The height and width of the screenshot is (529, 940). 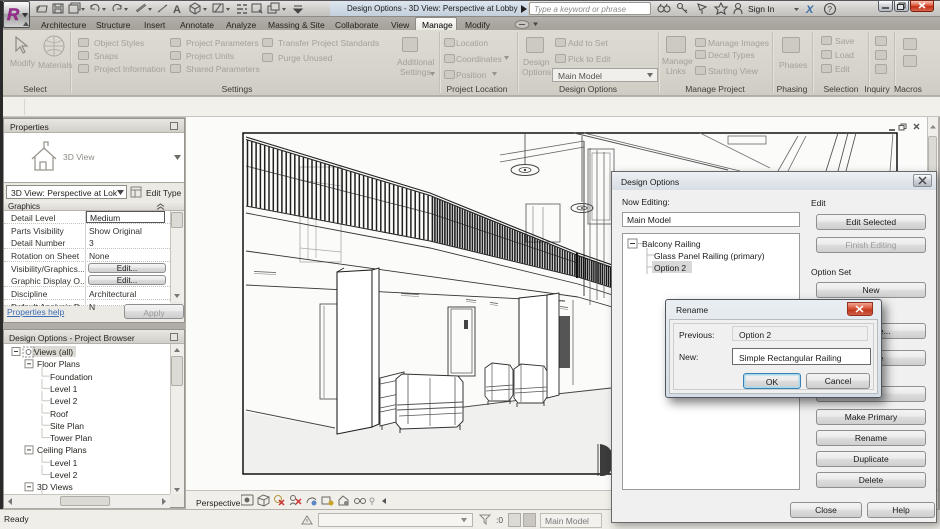 I want to click on svg-text: R, so click(x=13, y=14).